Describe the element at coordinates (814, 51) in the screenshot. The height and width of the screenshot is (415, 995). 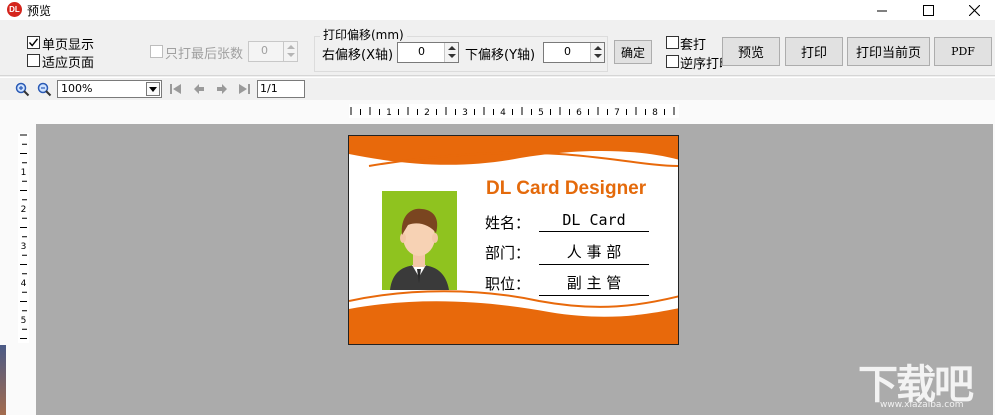
I see `print-button: 打印` at that location.